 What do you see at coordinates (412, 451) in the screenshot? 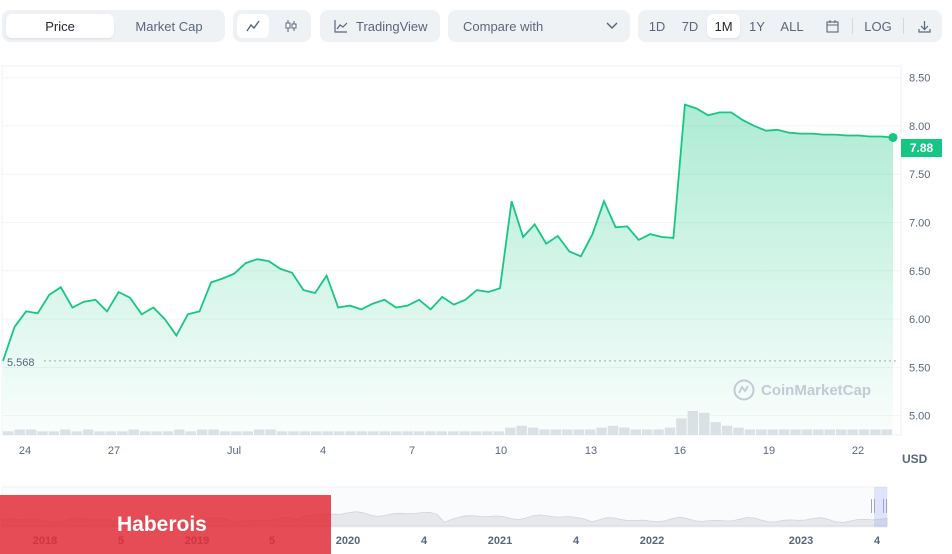
I see `x-tick-label: 7` at bounding box center [412, 451].